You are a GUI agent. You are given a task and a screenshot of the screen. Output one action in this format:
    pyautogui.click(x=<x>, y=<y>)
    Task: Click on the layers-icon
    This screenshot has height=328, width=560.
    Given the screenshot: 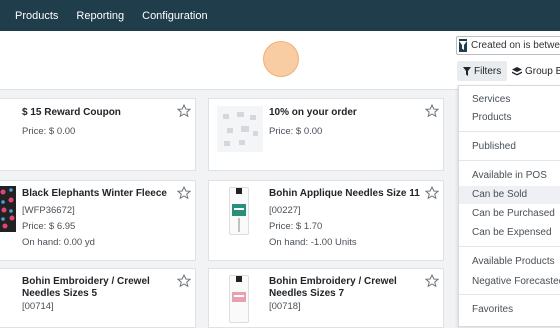 What is the action you would take?
    pyautogui.click(x=517, y=70)
    